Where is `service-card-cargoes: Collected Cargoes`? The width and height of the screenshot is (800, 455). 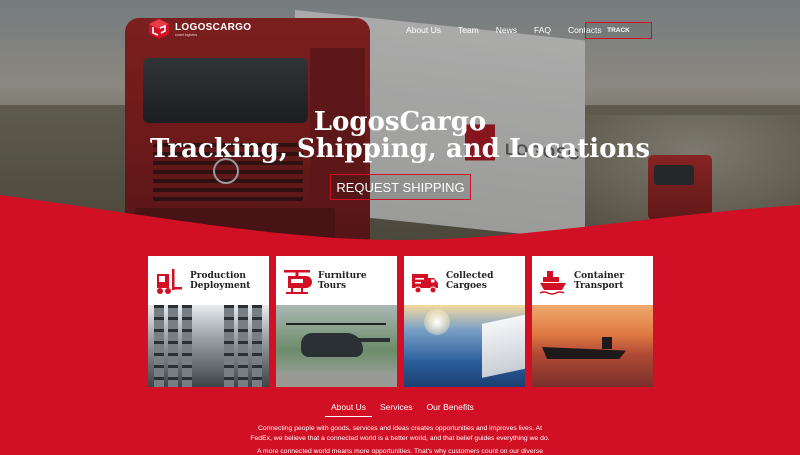
service-card-cargoes: Collected Cargoes is located at coordinates (464, 321).